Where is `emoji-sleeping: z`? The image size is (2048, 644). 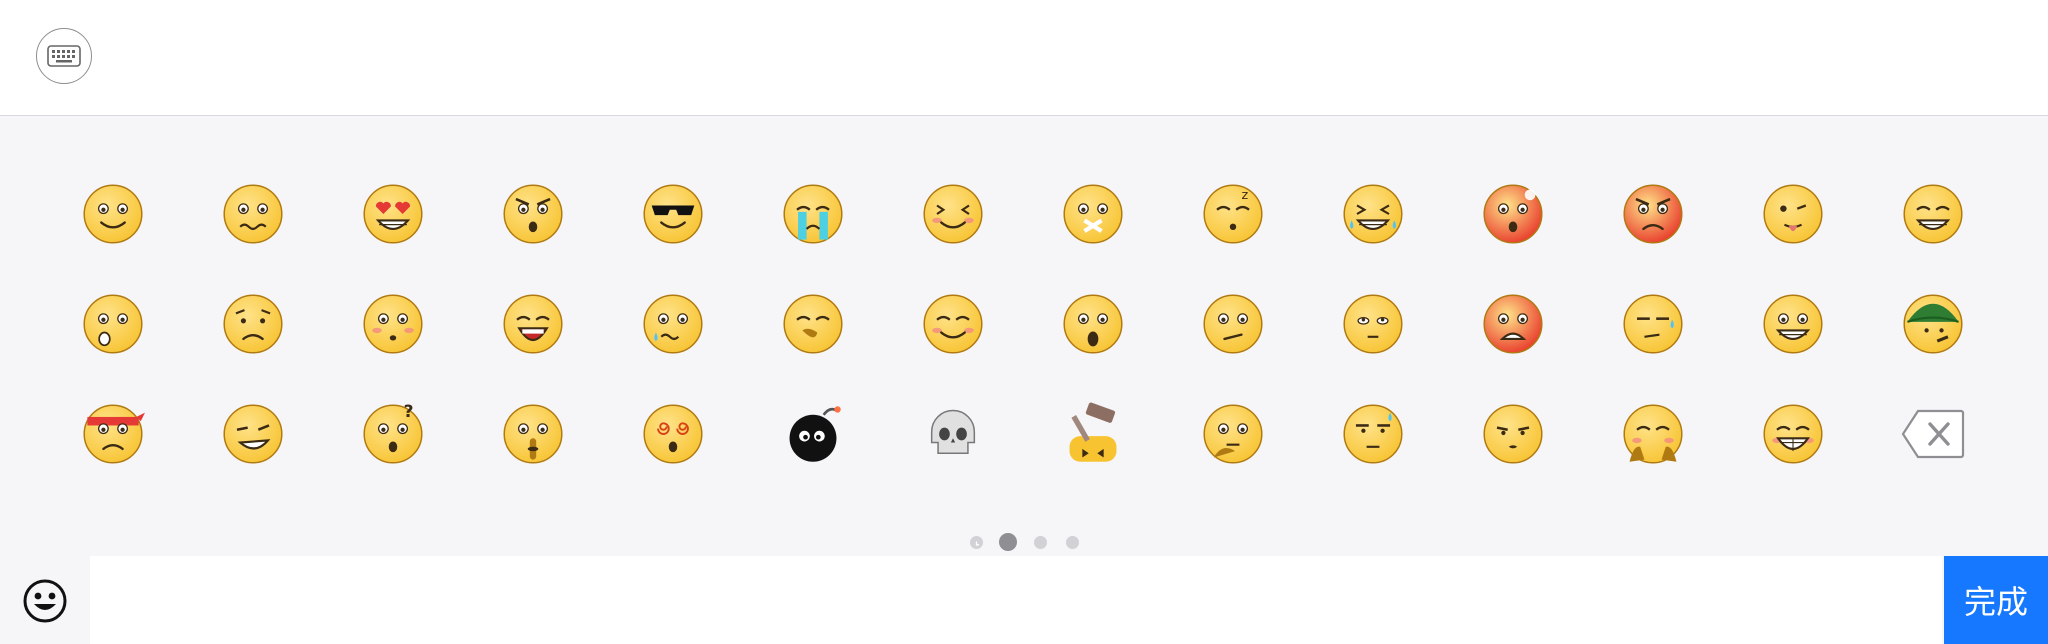 emoji-sleeping: z is located at coordinates (1233, 214).